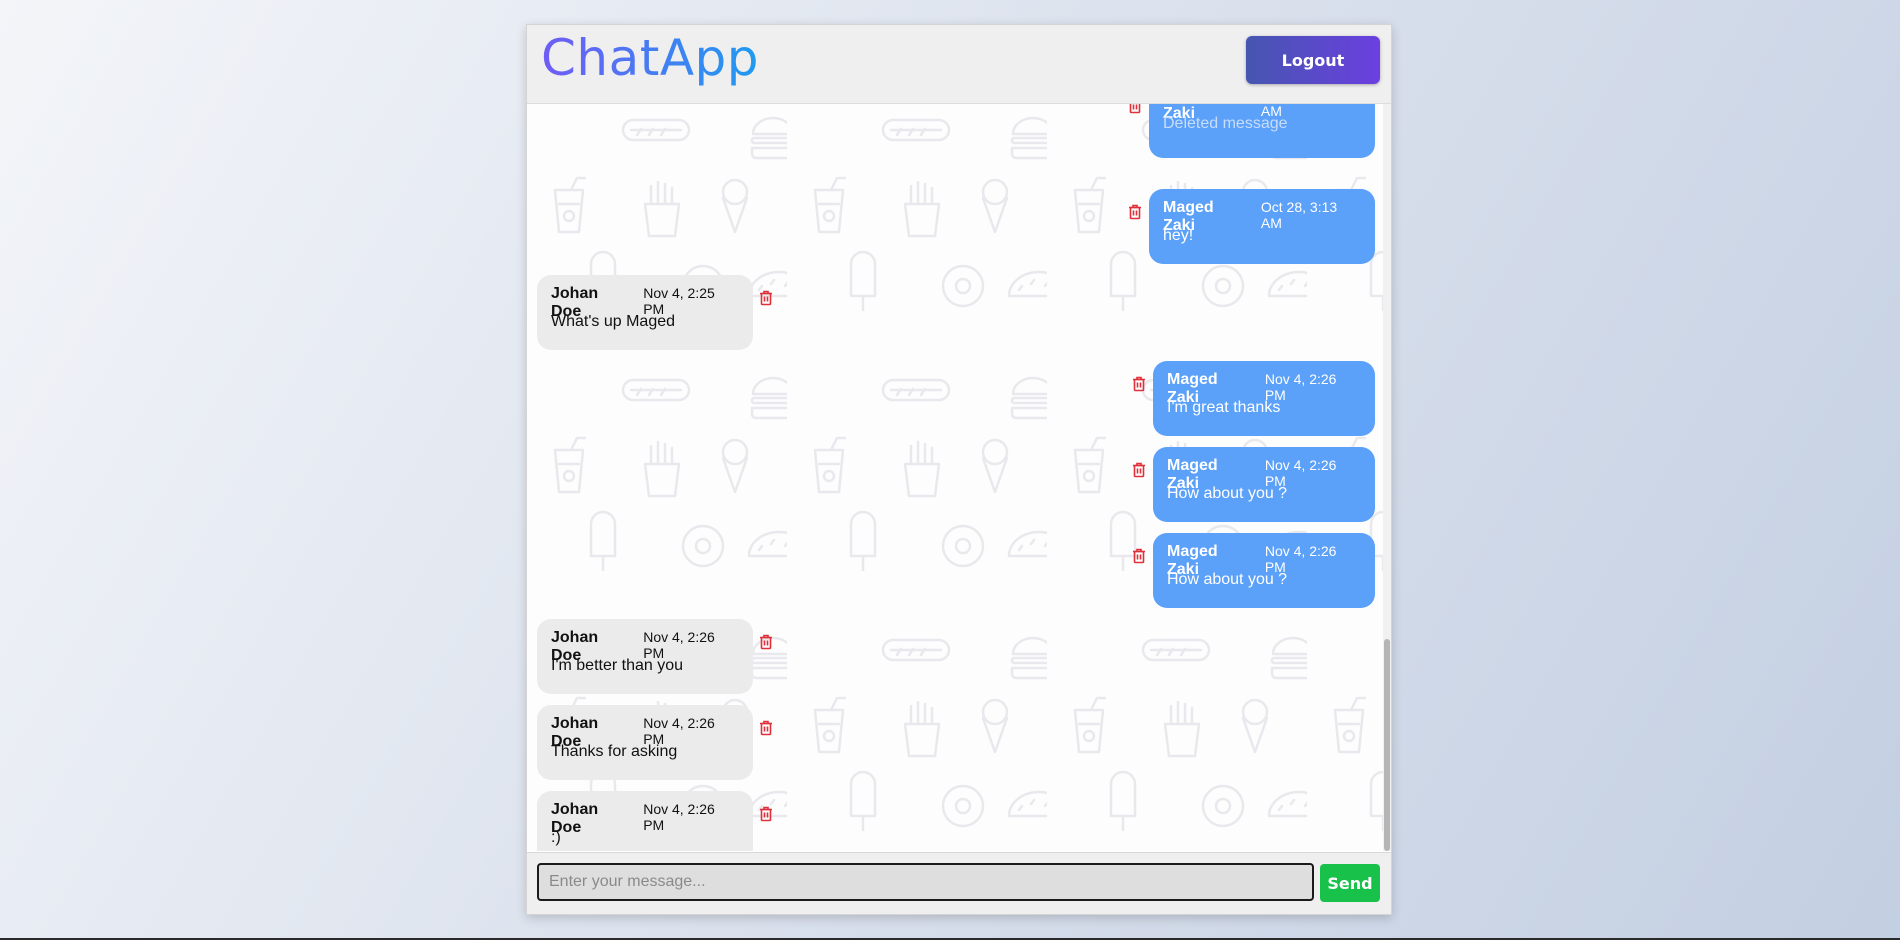  I want to click on message-timestamp: Nov 4, 2:26 PM, so click(679, 817).